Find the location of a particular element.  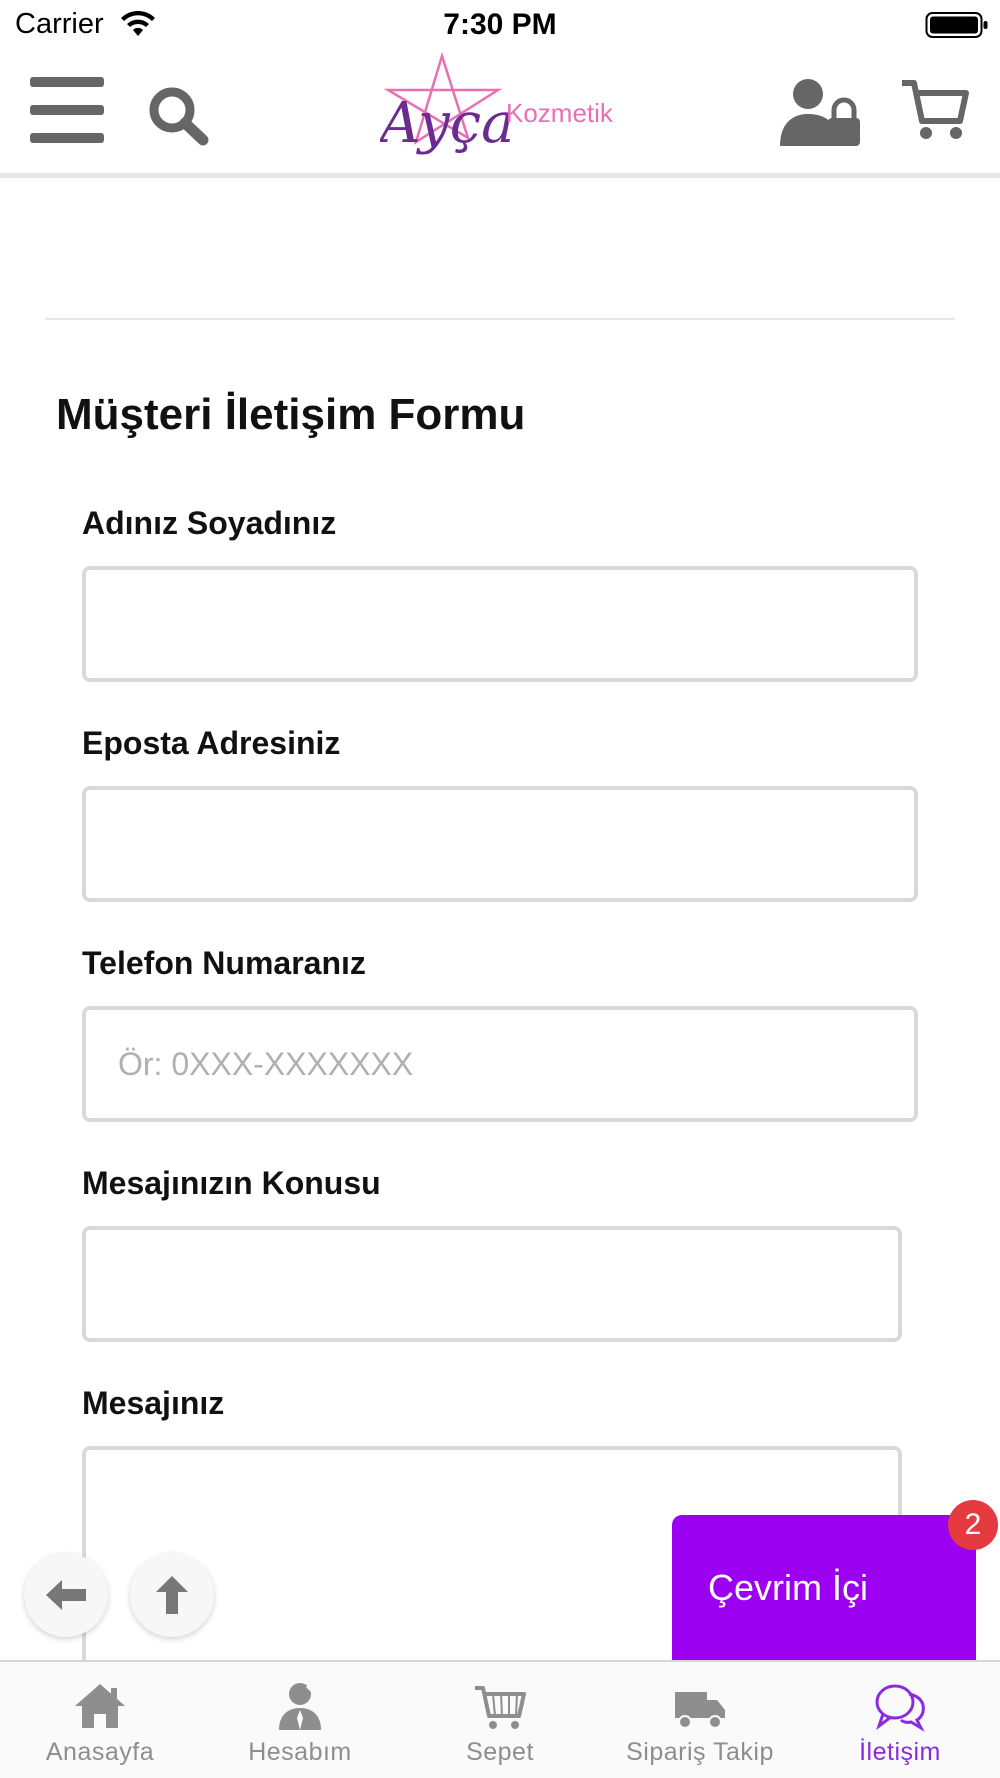

arrow-left-icon is located at coordinates (66, 1595).